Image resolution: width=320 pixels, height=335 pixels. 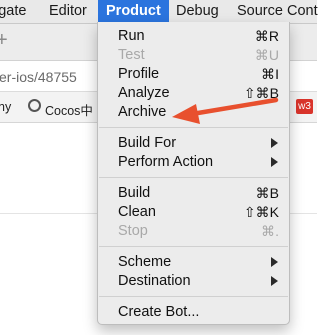 What do you see at coordinates (142, 112) in the screenshot?
I see `menu-item-label: Archive` at bounding box center [142, 112].